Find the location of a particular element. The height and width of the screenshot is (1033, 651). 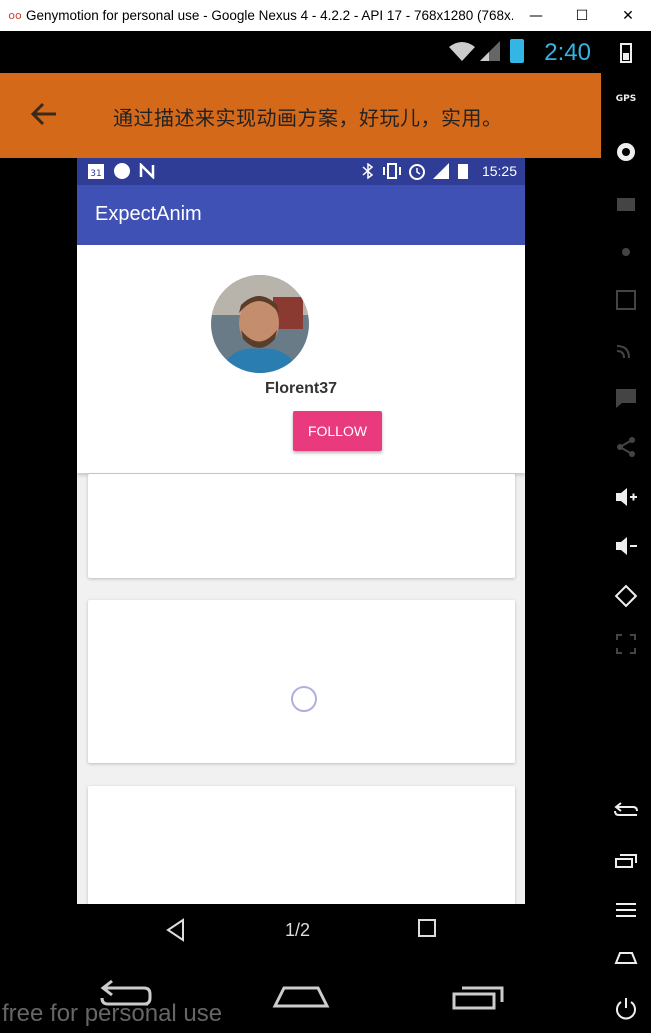

phone-nav-bar: 1/2 is located at coordinates (301, 932).